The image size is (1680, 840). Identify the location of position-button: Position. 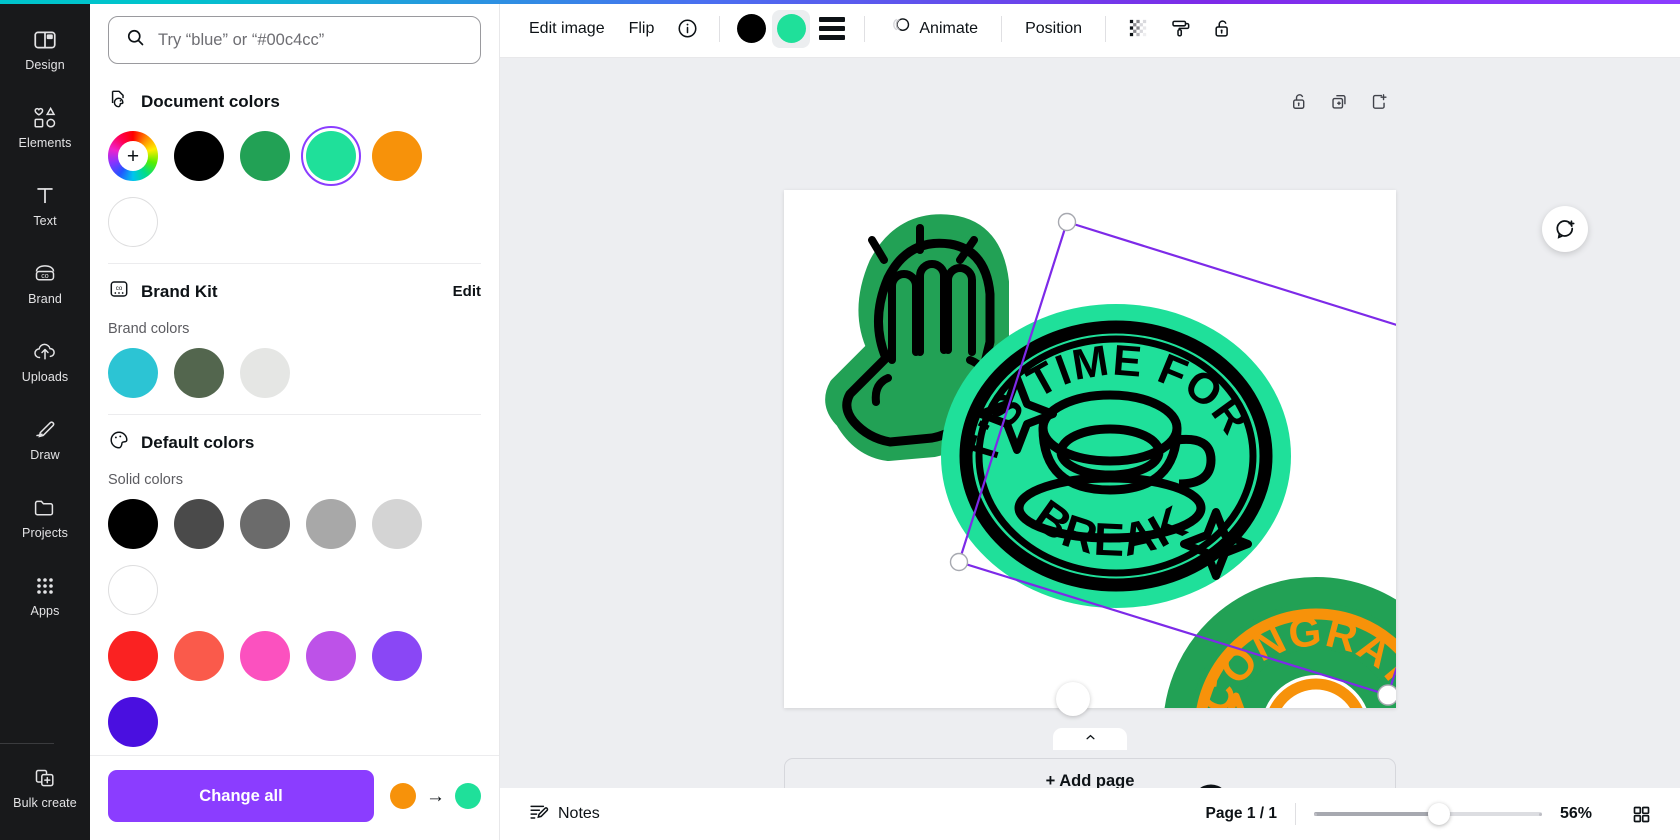
(1053, 29).